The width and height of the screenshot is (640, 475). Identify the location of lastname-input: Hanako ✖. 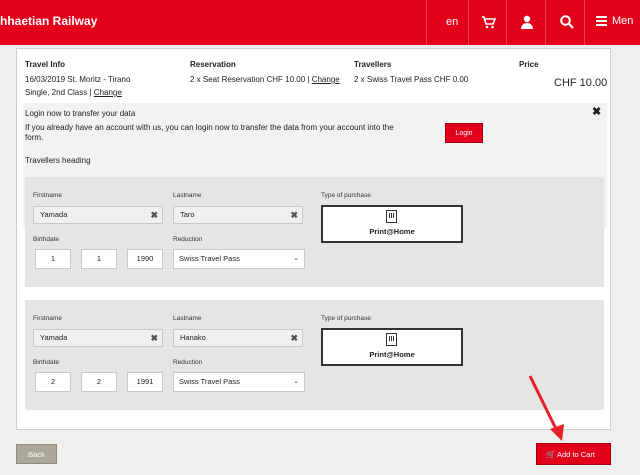
(238, 338).